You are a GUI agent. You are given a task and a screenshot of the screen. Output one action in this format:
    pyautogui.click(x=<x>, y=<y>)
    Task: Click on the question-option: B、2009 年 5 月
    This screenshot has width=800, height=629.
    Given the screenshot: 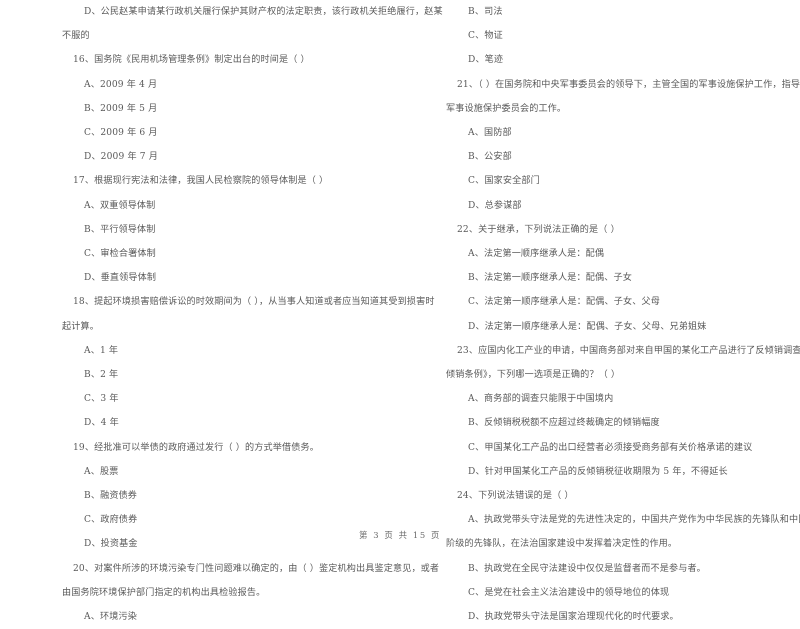 What is the action you would take?
    pyautogui.click(x=121, y=108)
    